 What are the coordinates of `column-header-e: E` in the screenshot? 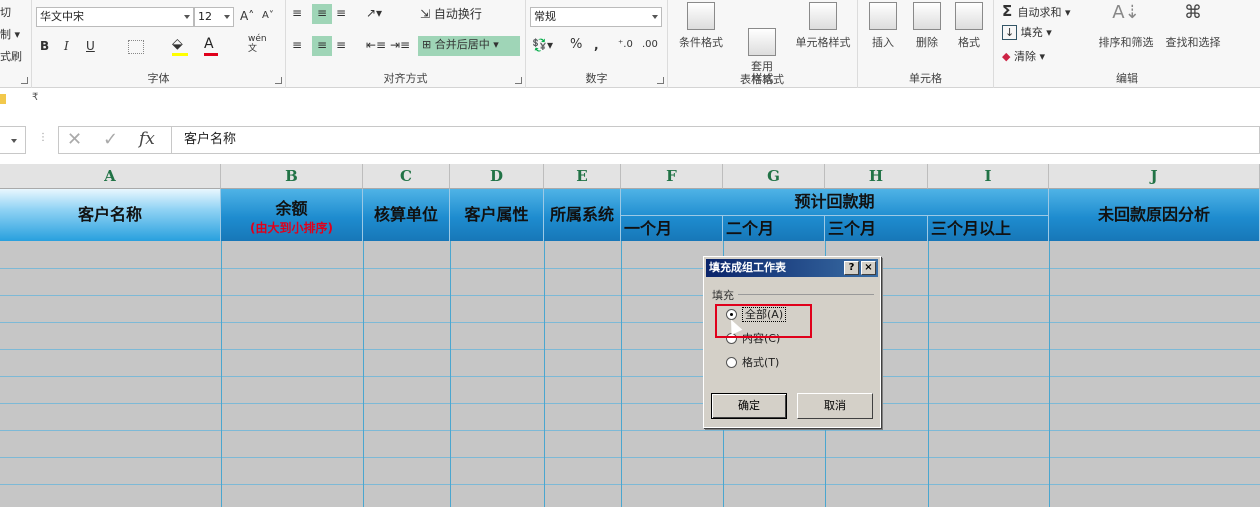 It's located at (582, 176).